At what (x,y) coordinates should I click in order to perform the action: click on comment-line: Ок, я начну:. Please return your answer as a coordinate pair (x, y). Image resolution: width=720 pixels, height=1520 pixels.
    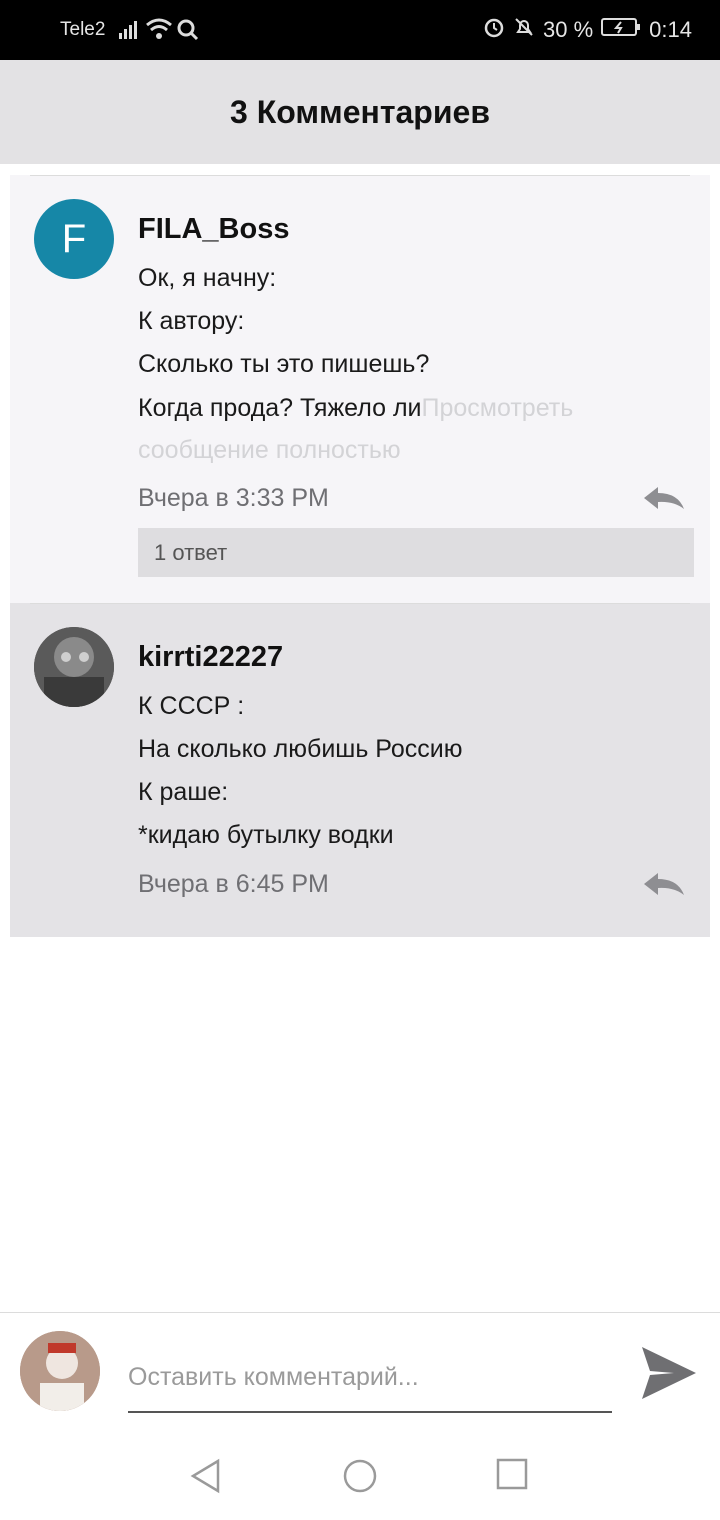
    Looking at the image, I should click on (207, 278).